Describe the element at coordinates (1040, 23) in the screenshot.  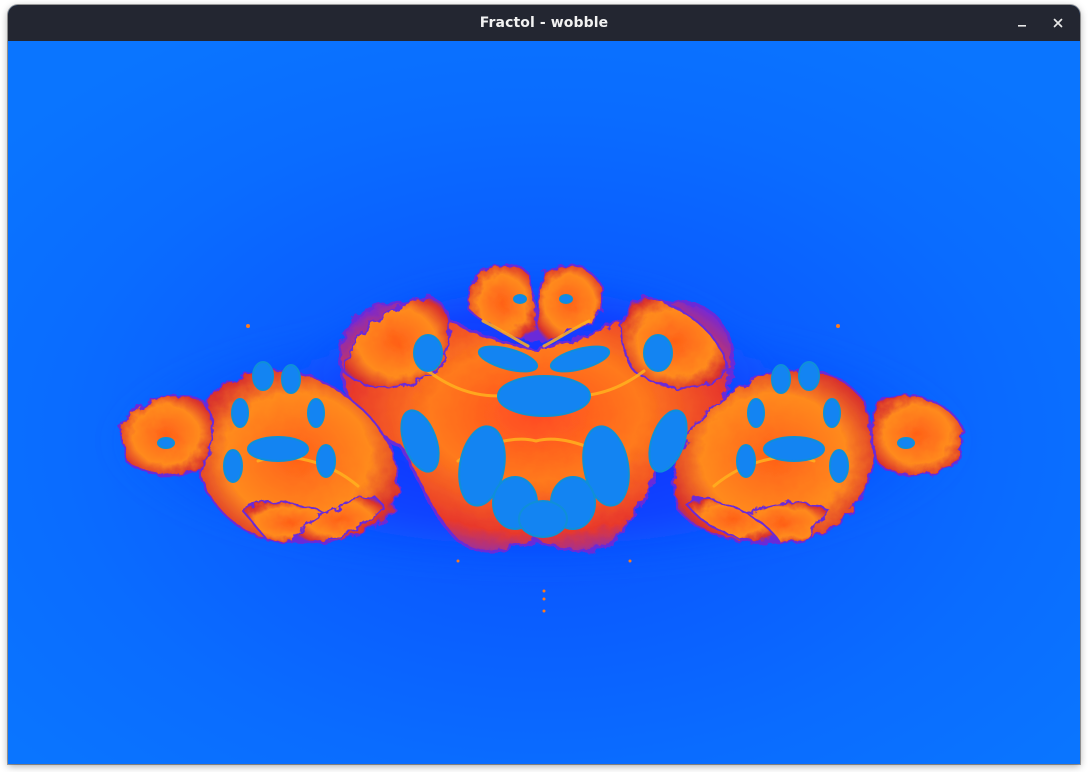
I see `window-controls` at that location.